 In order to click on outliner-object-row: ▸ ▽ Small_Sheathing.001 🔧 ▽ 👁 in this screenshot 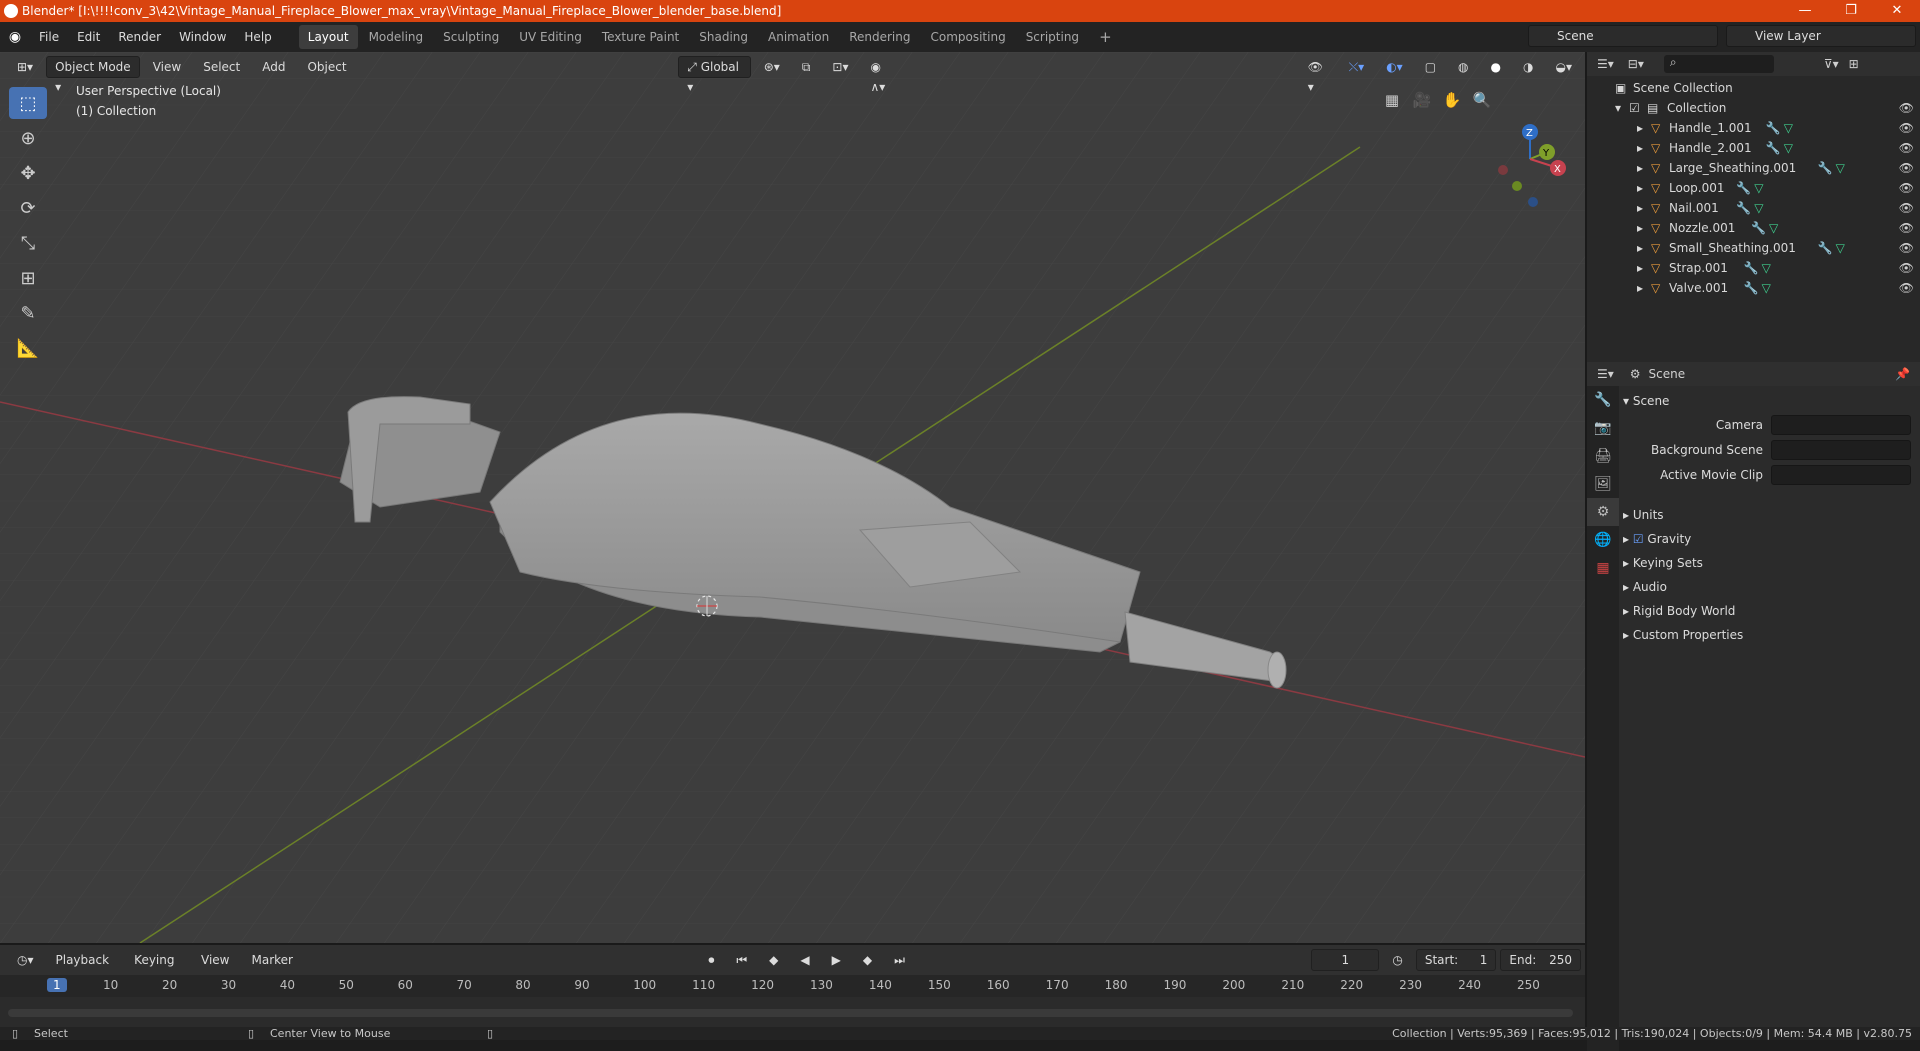, I will do `click(1753, 248)`.